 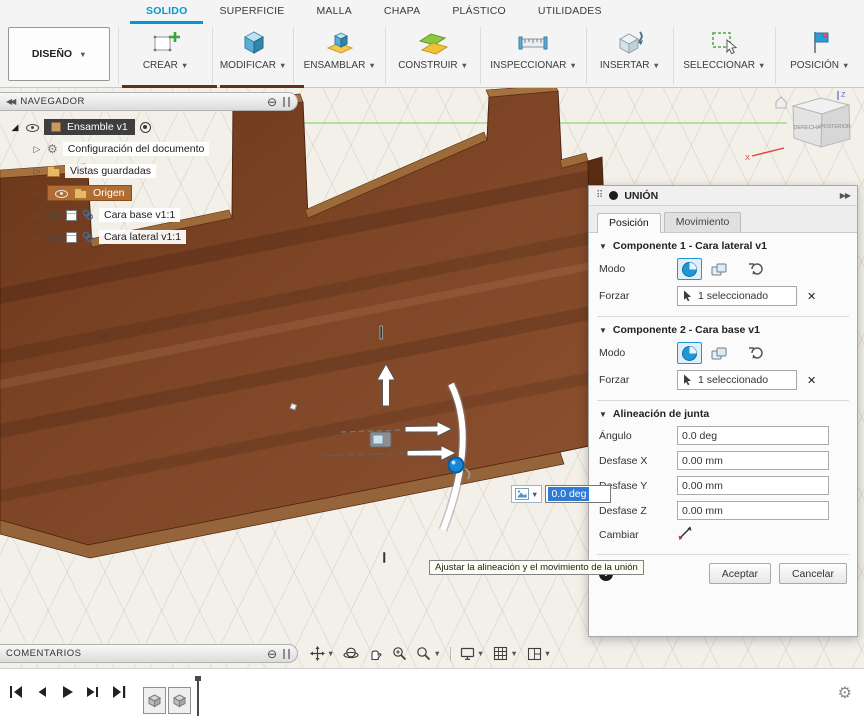 What do you see at coordinates (151, 149) in the screenshot?
I see `tree-row: ▷ ⚙ Configuración del documento` at bounding box center [151, 149].